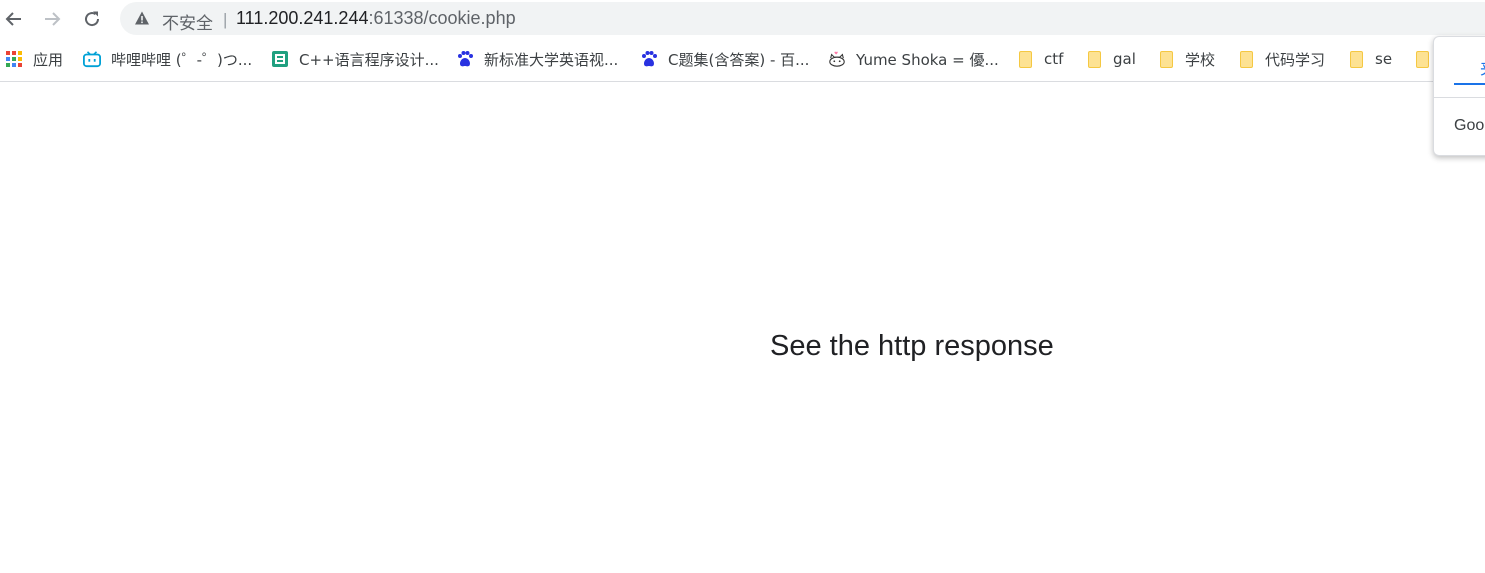  I want to click on popup-engine-label: Goo, so click(1469, 126).